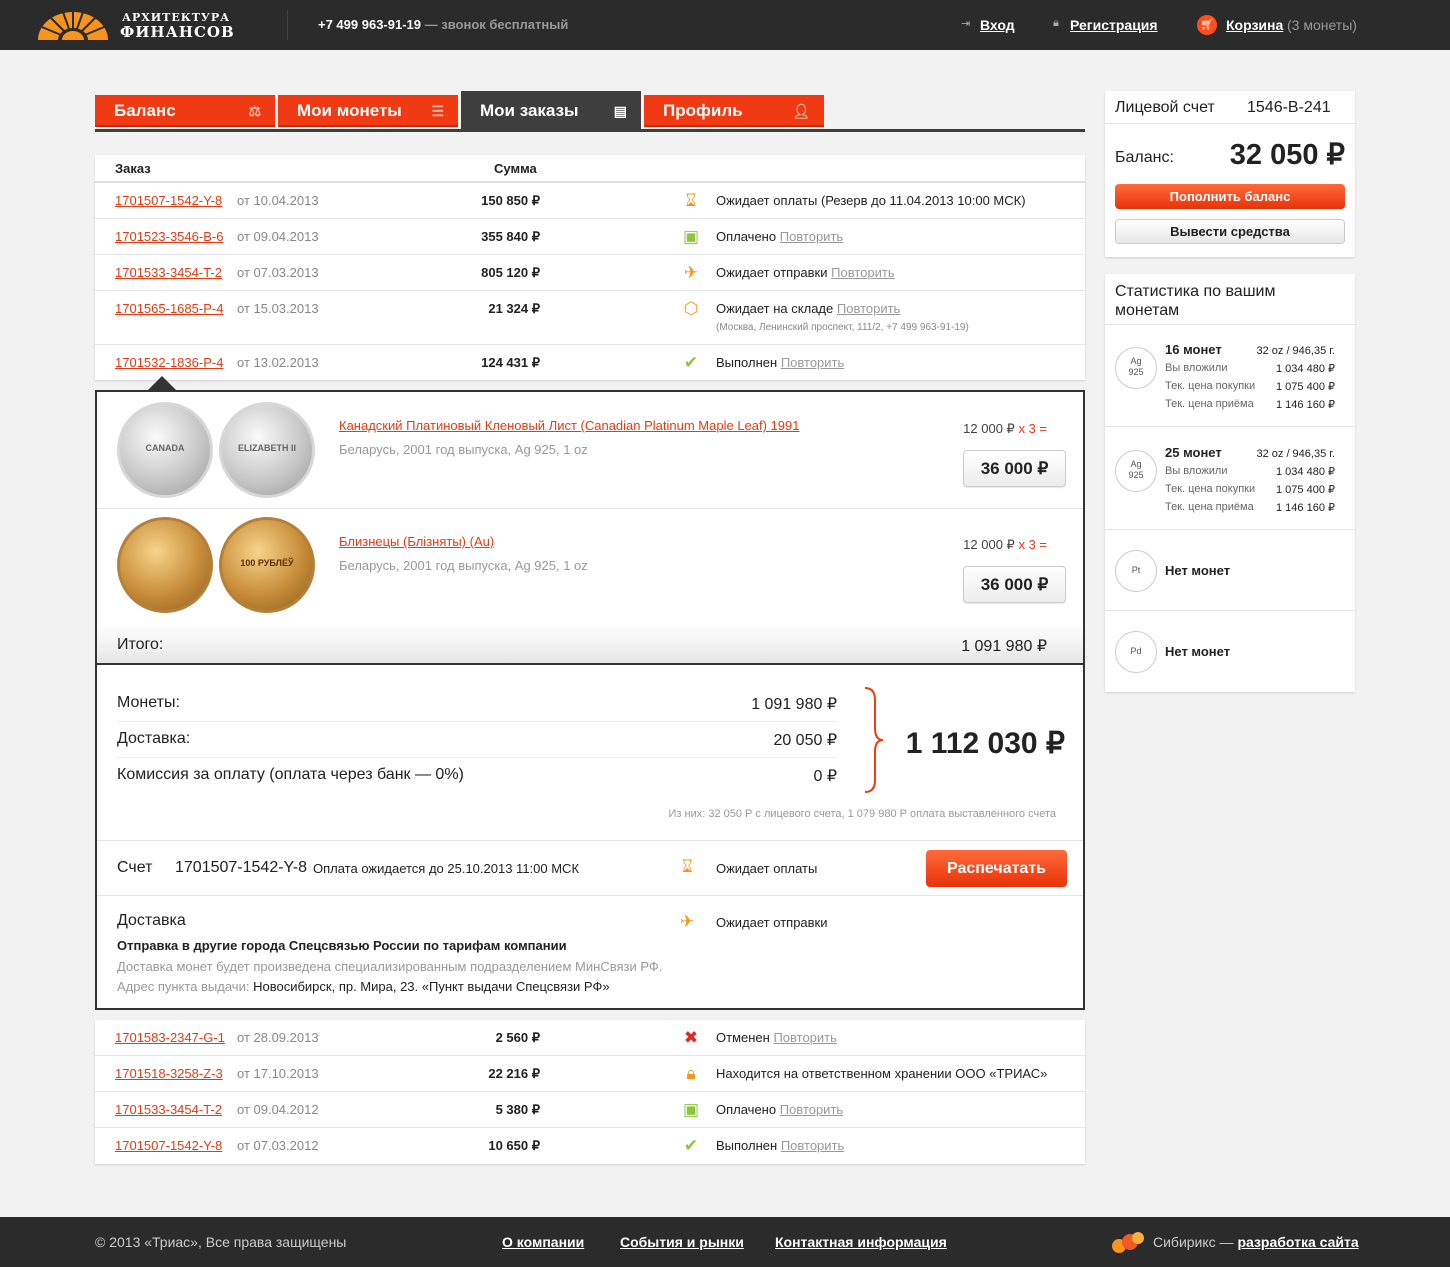  Describe the element at coordinates (543, 1242) in the screenshot. I see `footer-link-about: О компании` at that location.